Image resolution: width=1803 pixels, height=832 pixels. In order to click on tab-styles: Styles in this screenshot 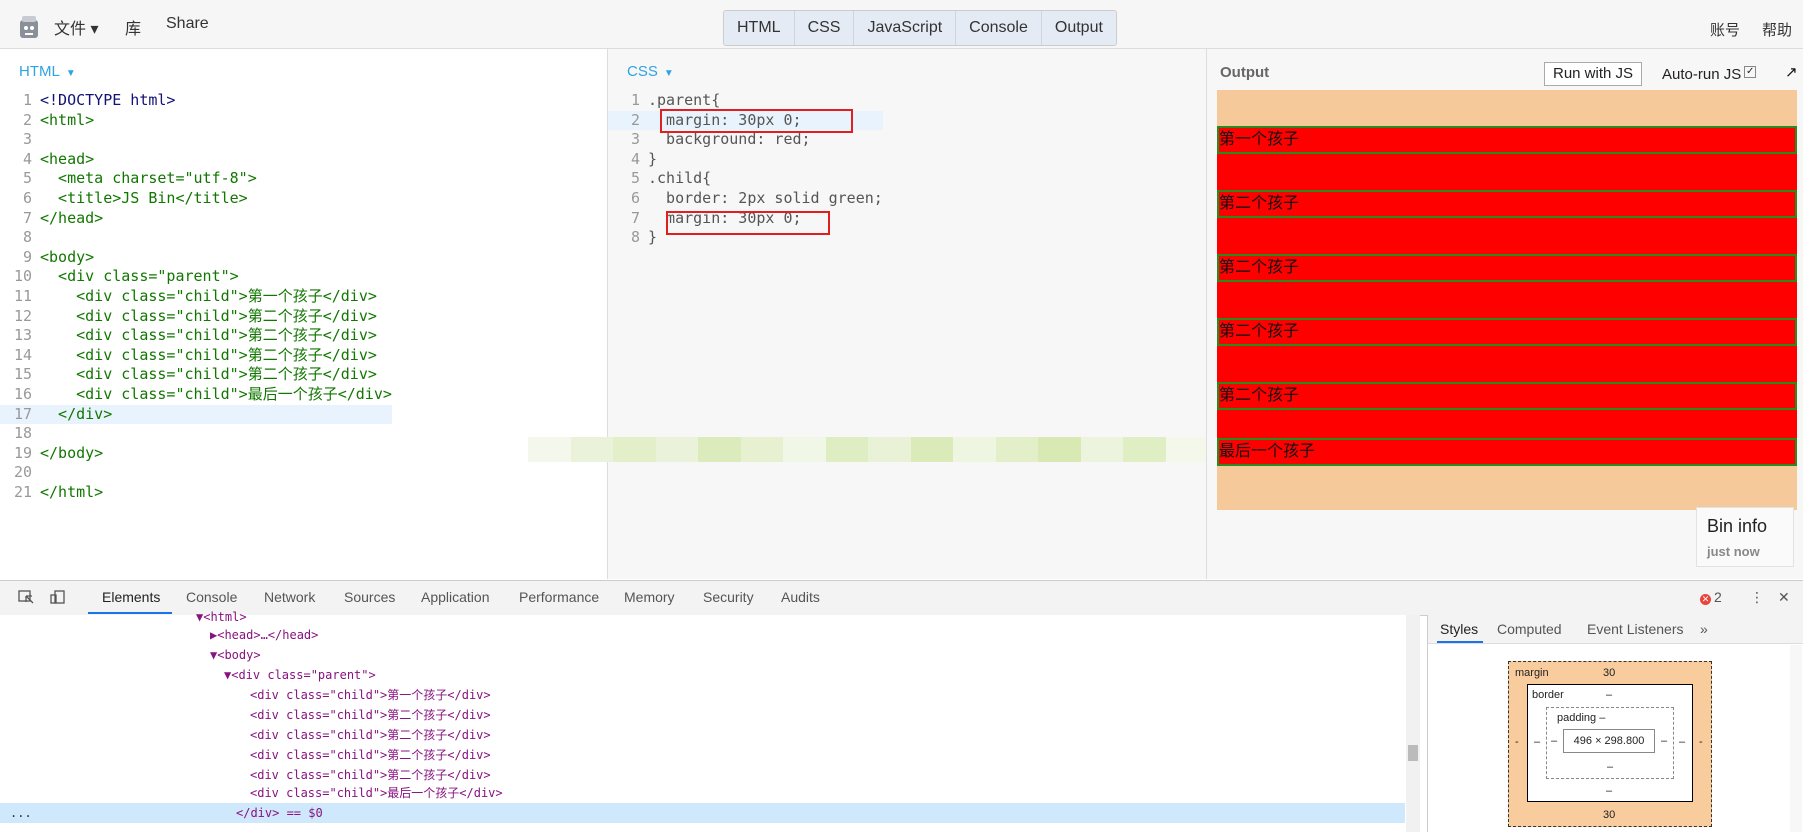, I will do `click(1459, 629)`.